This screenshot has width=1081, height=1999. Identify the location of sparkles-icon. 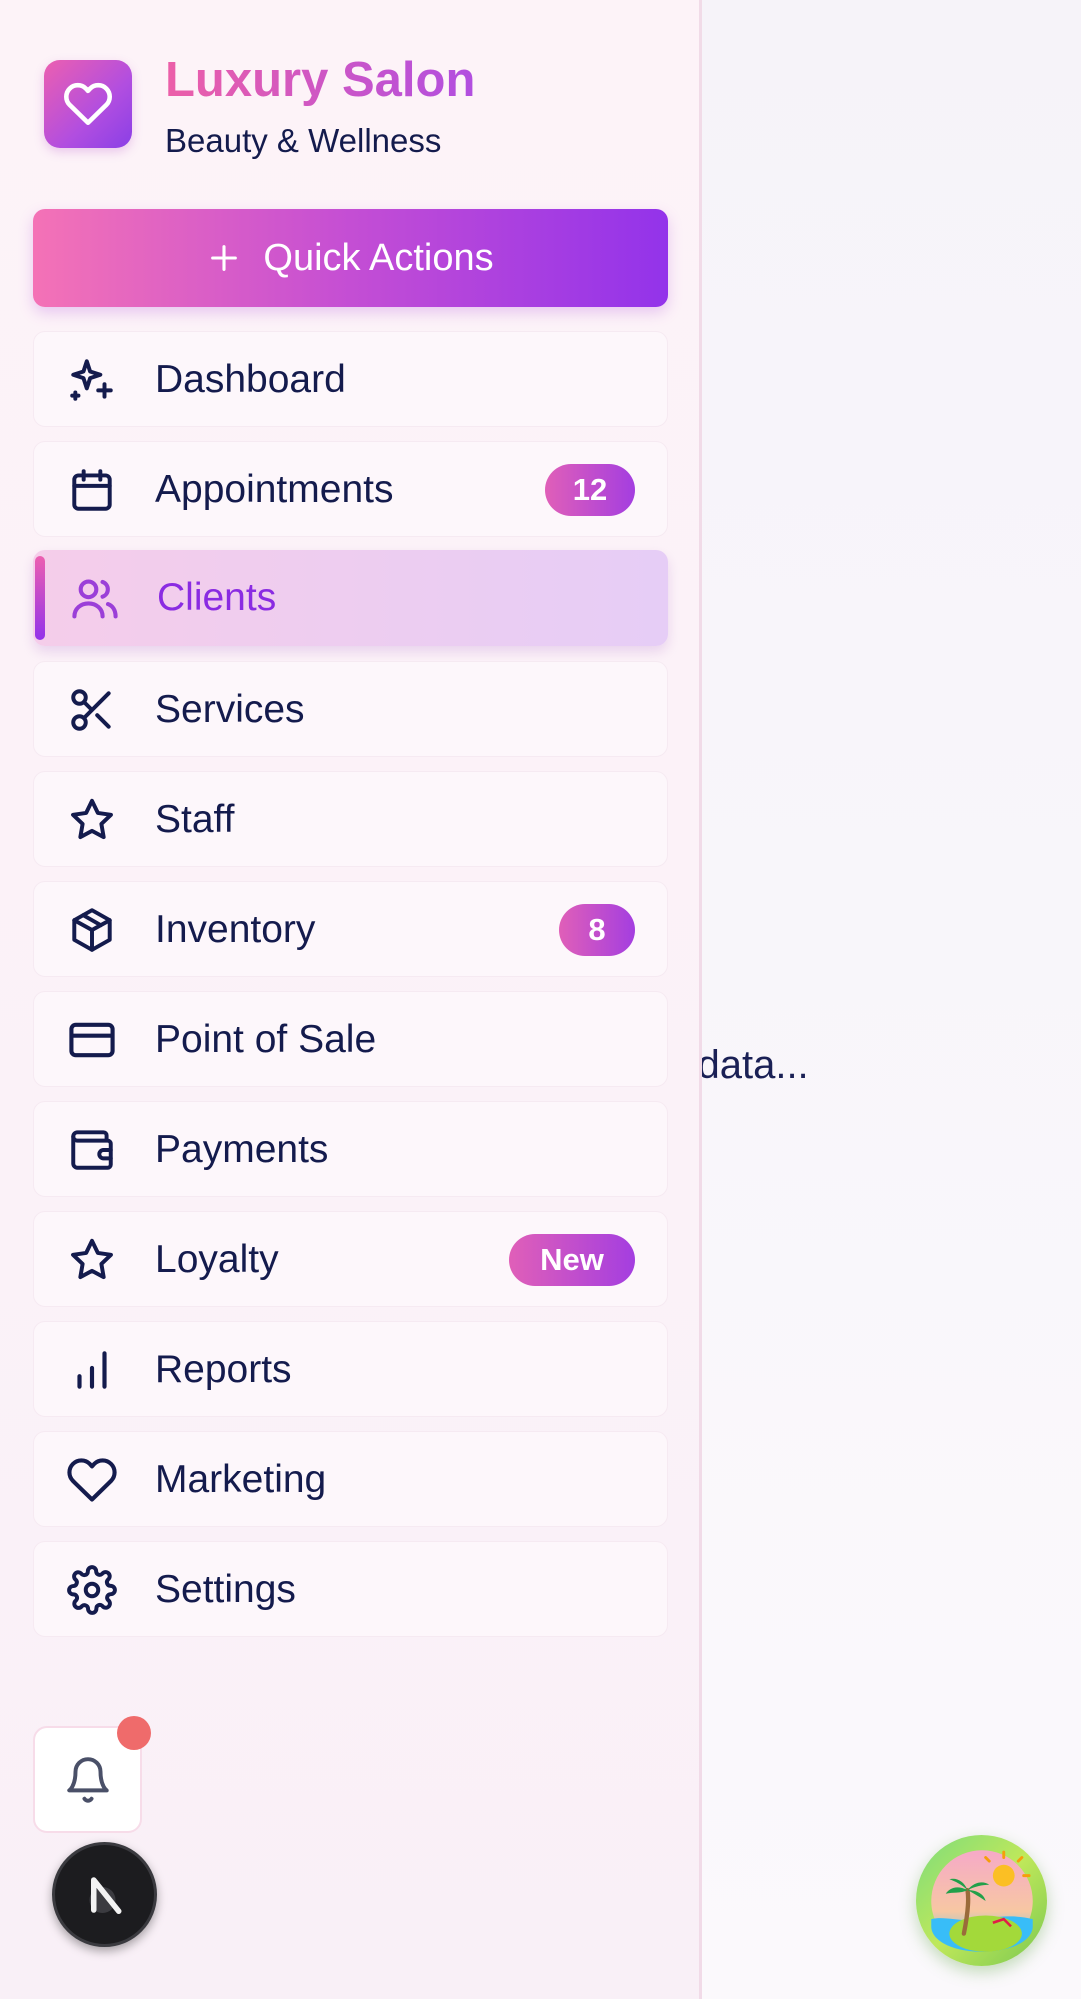
(92, 380).